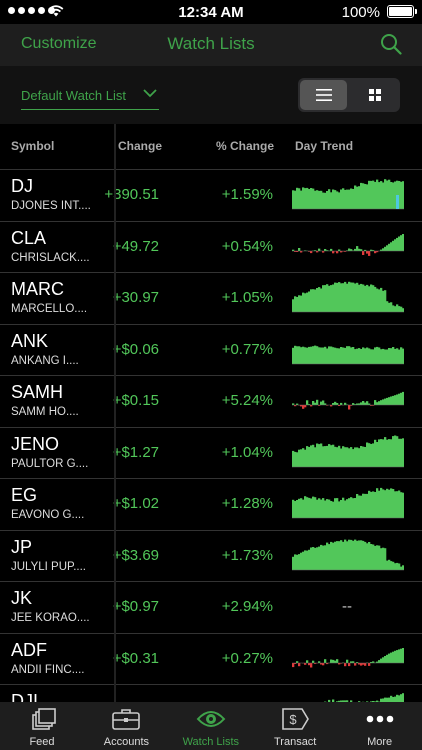 The height and width of the screenshot is (750, 422). I want to click on row-symbol: ANK, so click(30, 340).